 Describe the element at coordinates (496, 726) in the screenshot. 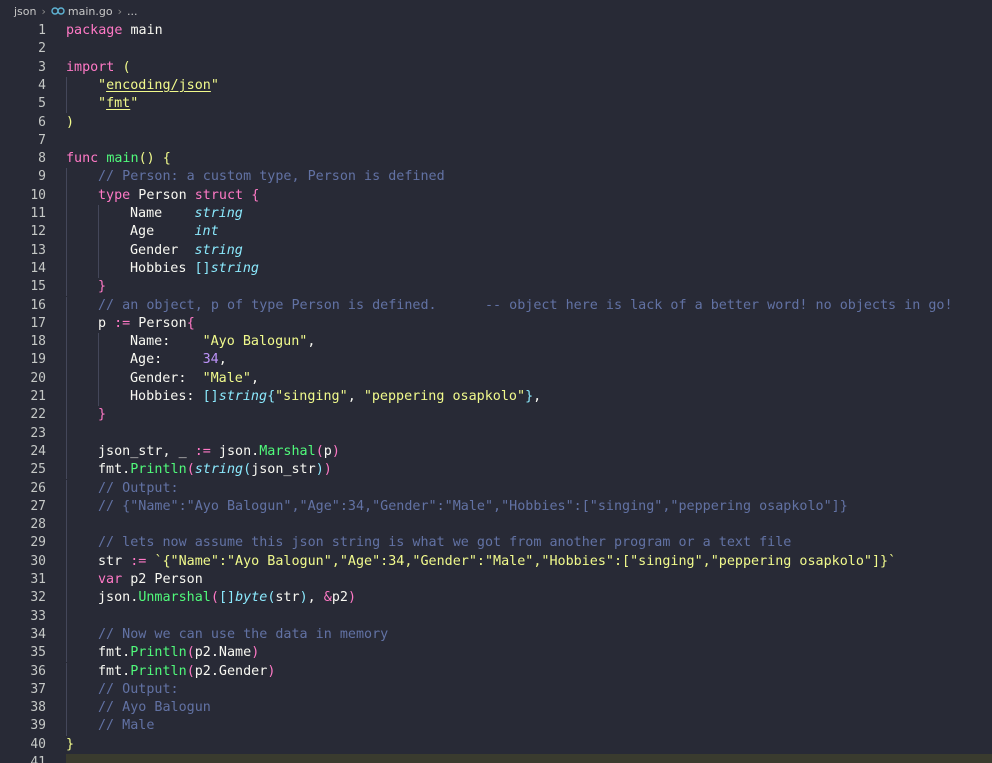

I see `code-line: 39 // Male` at that location.